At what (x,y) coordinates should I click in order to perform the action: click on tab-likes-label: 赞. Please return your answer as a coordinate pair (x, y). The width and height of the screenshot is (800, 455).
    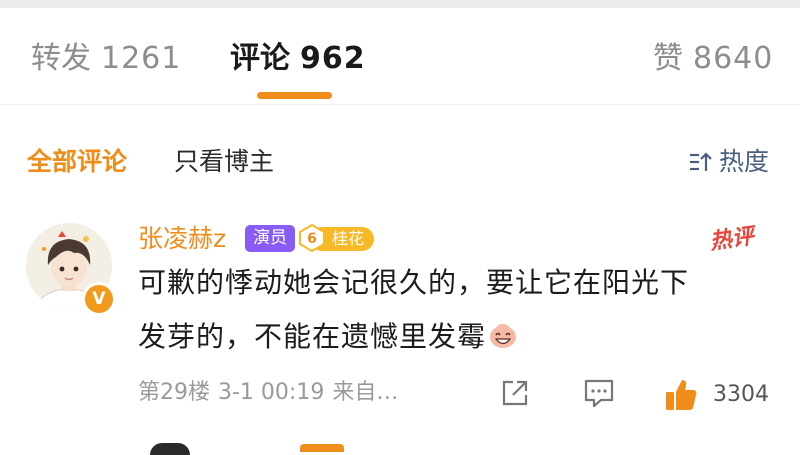
    Looking at the image, I should click on (668, 58).